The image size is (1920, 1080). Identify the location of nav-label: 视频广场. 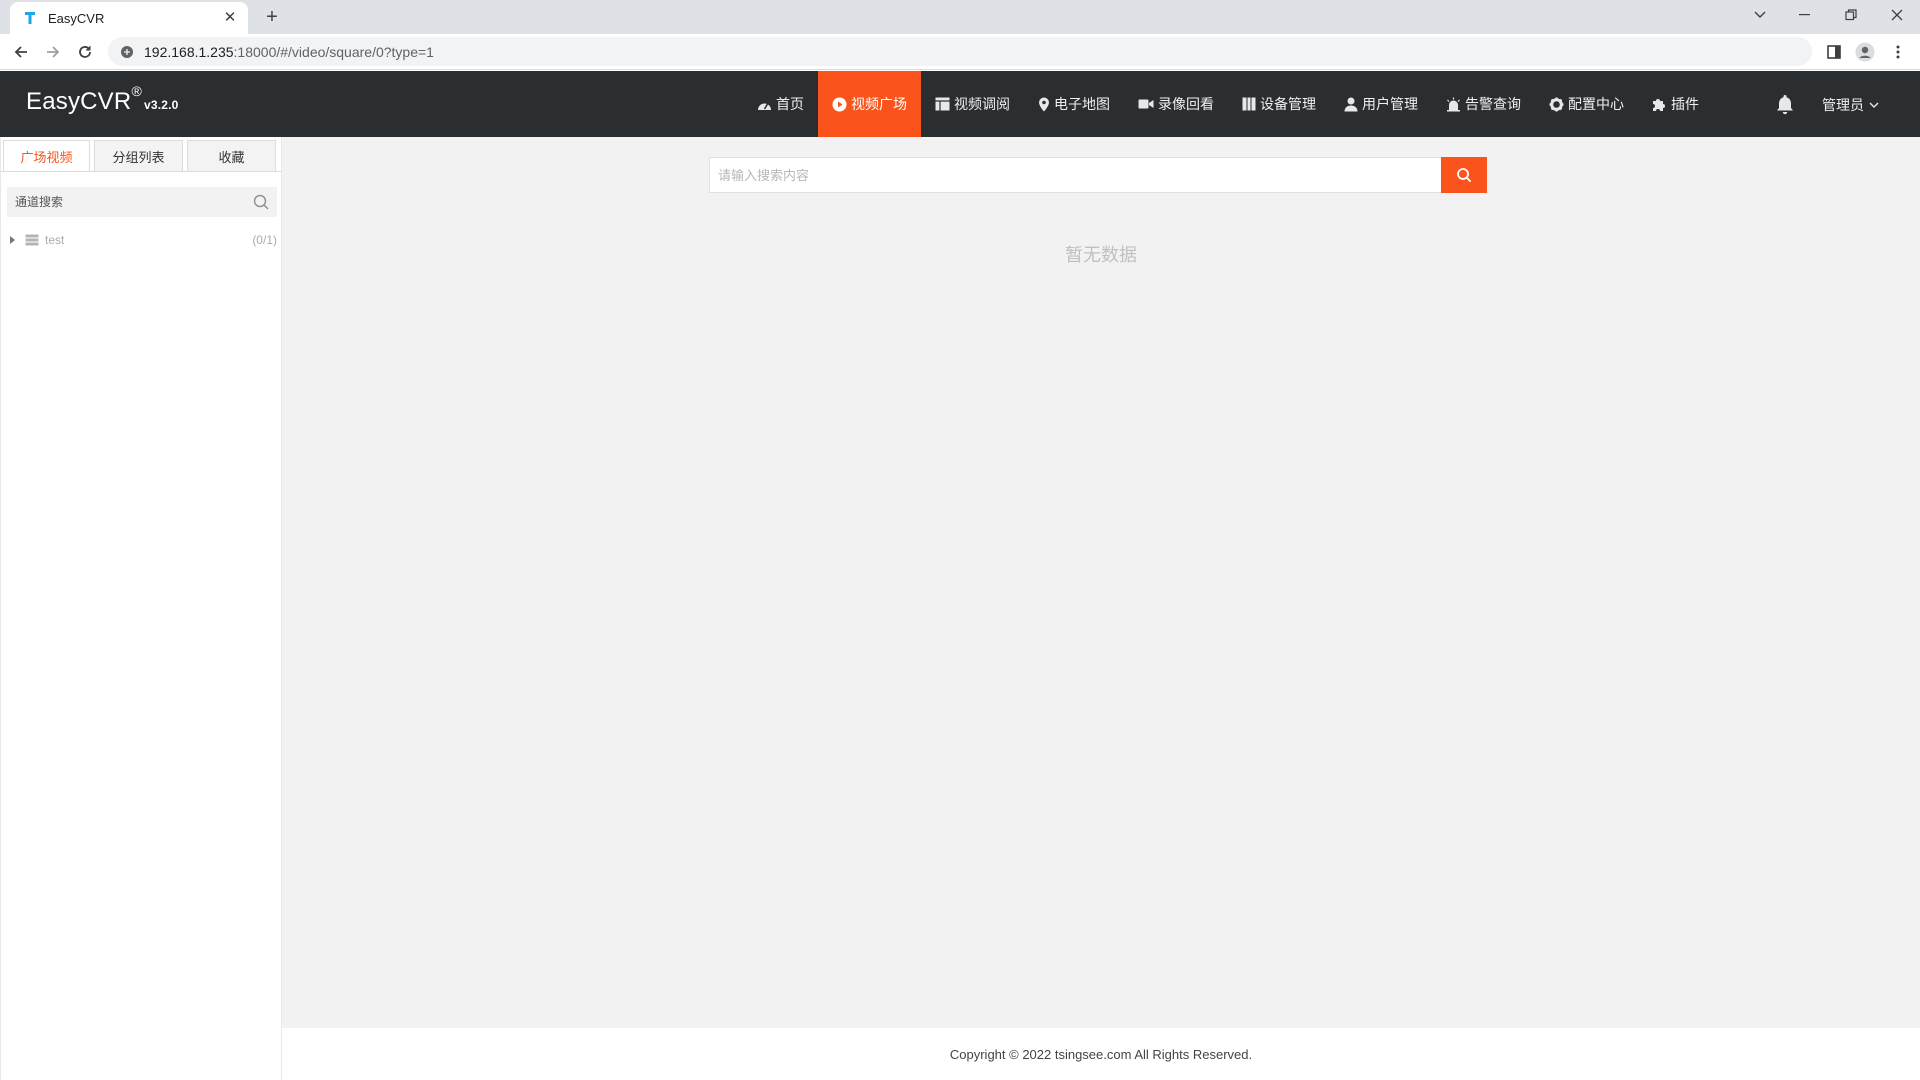
(879, 104).